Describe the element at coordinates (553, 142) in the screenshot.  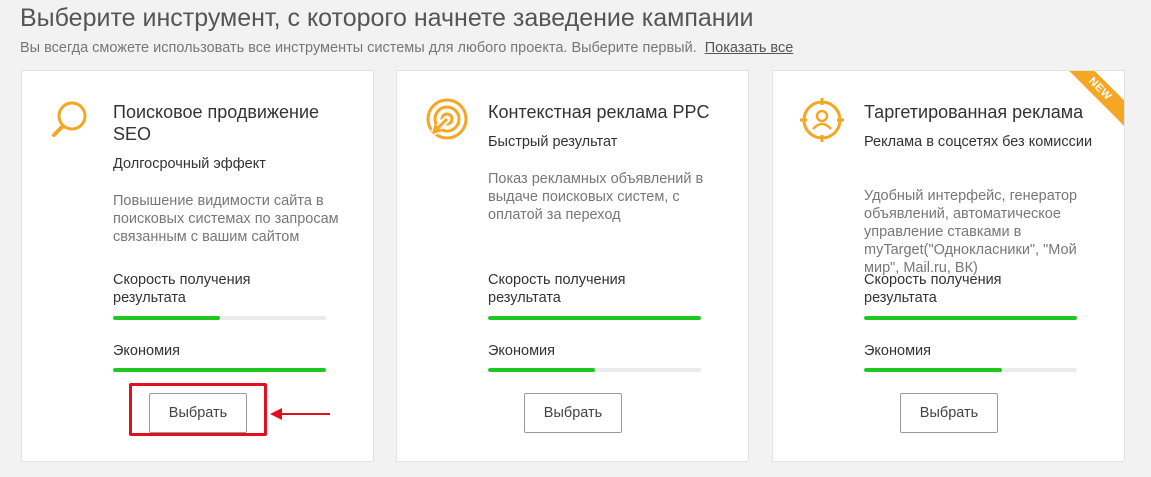
I see `card-subtitle: Быстрый результат` at that location.